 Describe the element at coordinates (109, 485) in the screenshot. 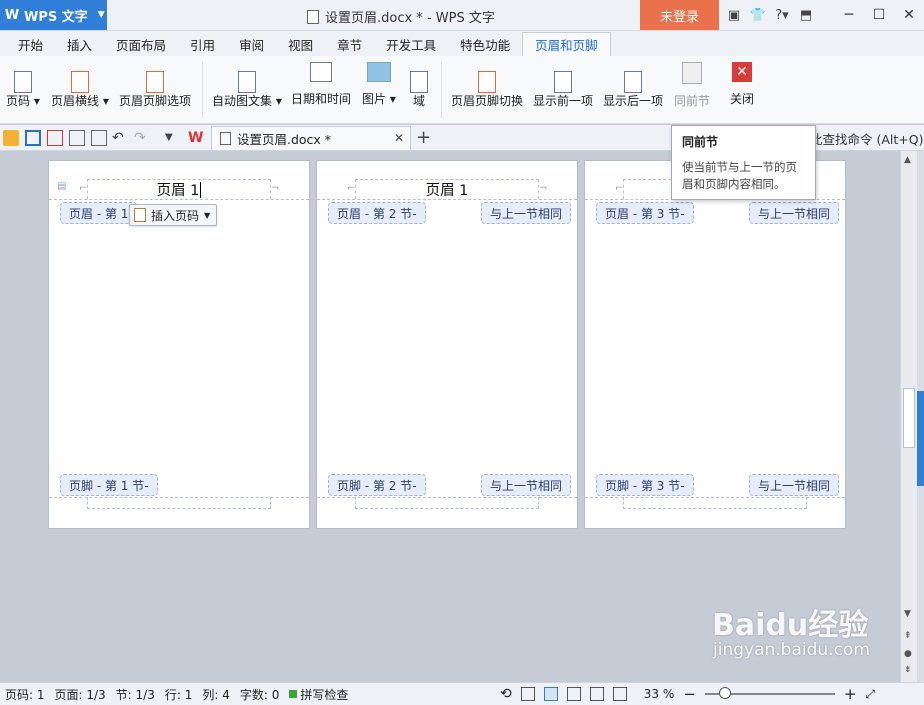

I see `footer-section-tag: 页脚 - 第 1 节-` at that location.